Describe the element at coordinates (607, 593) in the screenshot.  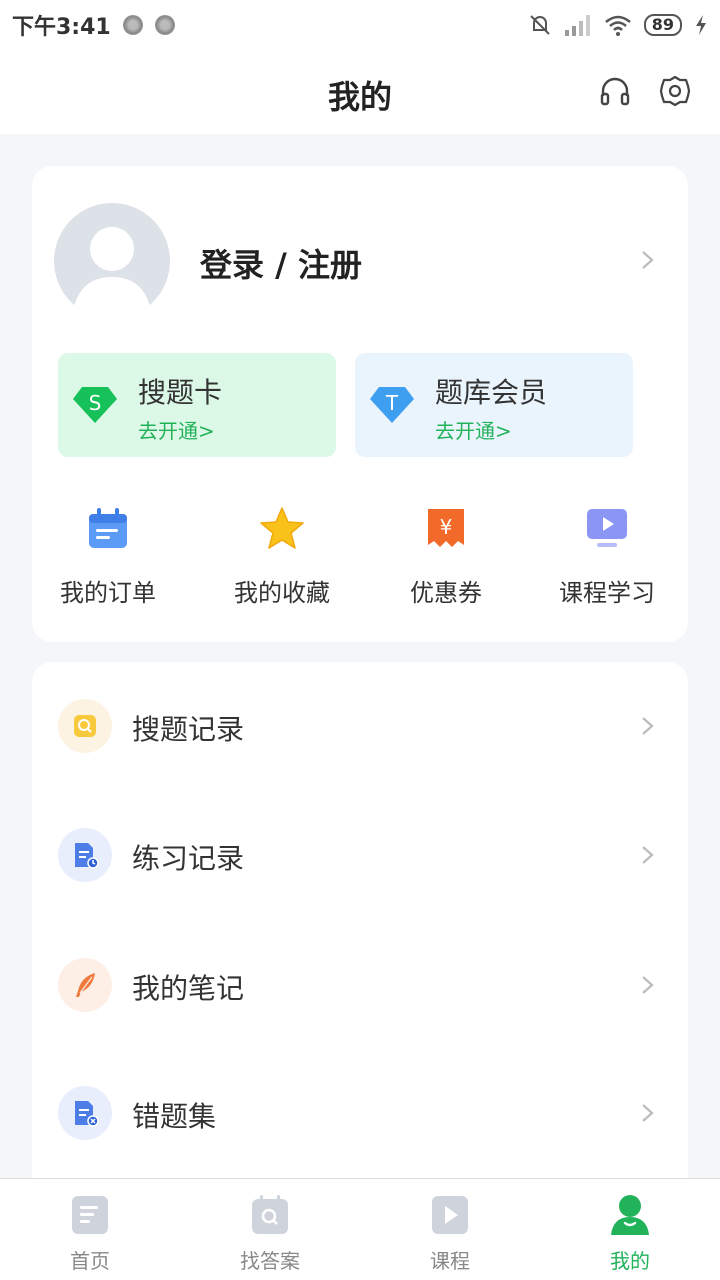
I see `shortcut-label: 课程学习` at that location.